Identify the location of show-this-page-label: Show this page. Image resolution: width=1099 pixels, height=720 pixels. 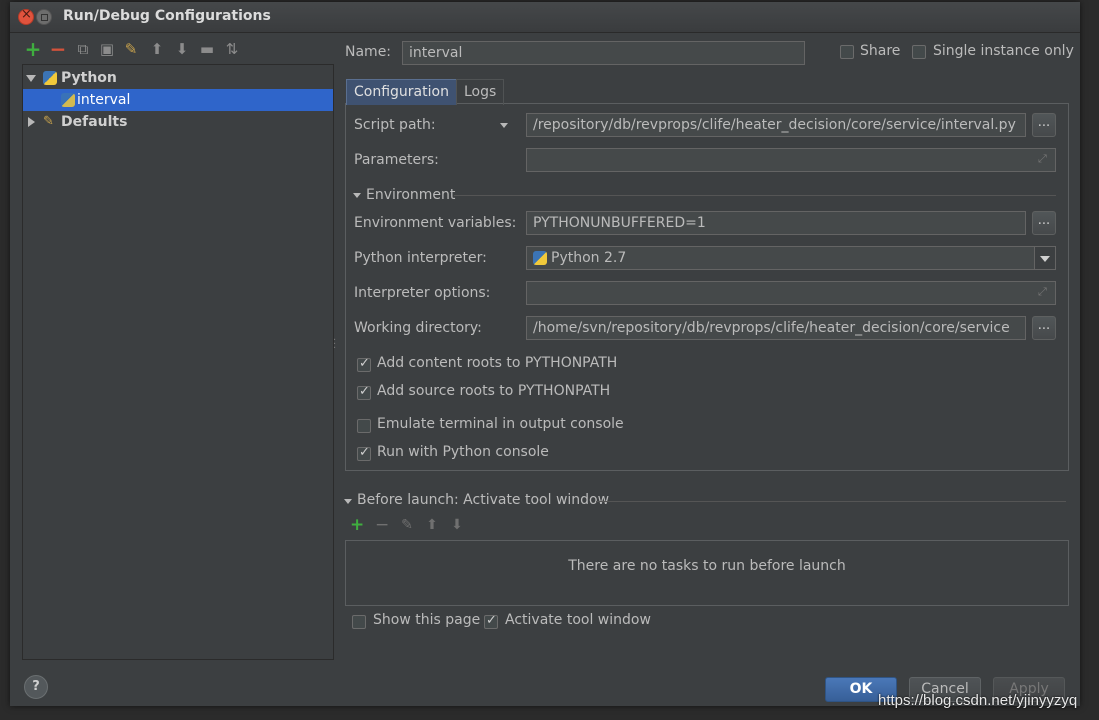
(427, 620).